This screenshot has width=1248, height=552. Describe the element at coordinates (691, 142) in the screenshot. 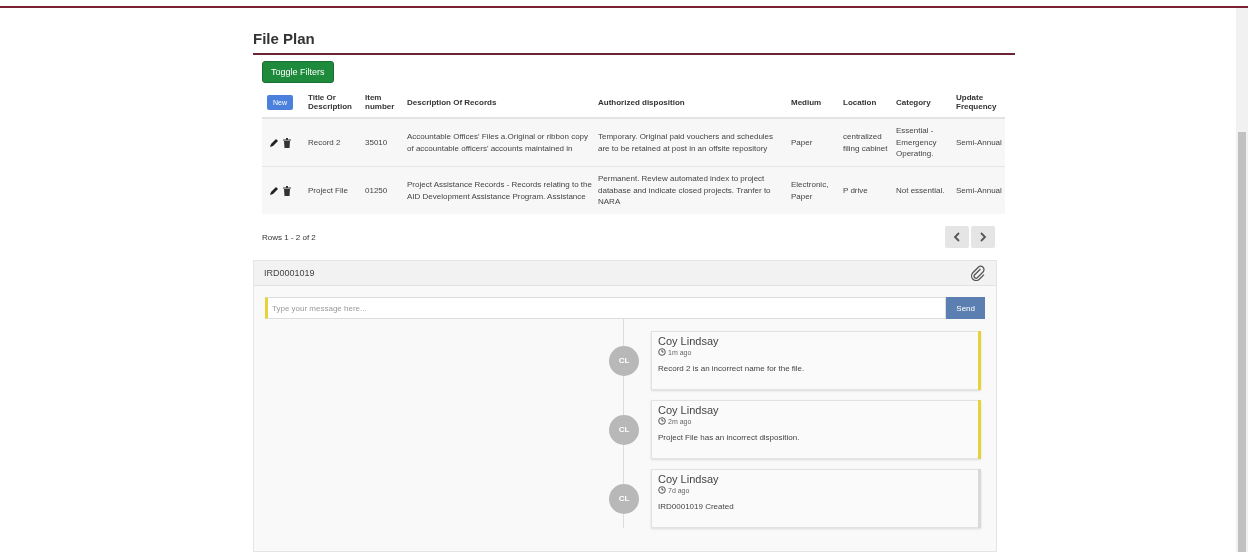

I see `table-cell: Temporary. Original paid vouchers and schedules are to be retained at post in an offsite repository` at that location.